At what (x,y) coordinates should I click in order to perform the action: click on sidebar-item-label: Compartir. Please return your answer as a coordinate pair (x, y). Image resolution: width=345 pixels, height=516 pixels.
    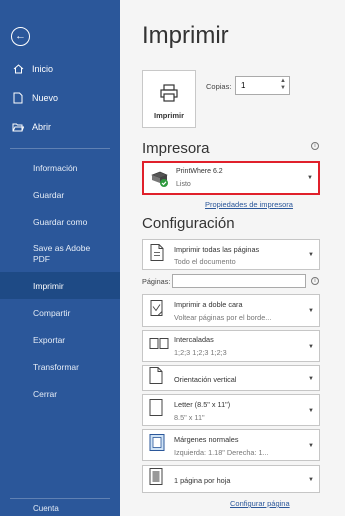
    Looking at the image, I should click on (52, 312).